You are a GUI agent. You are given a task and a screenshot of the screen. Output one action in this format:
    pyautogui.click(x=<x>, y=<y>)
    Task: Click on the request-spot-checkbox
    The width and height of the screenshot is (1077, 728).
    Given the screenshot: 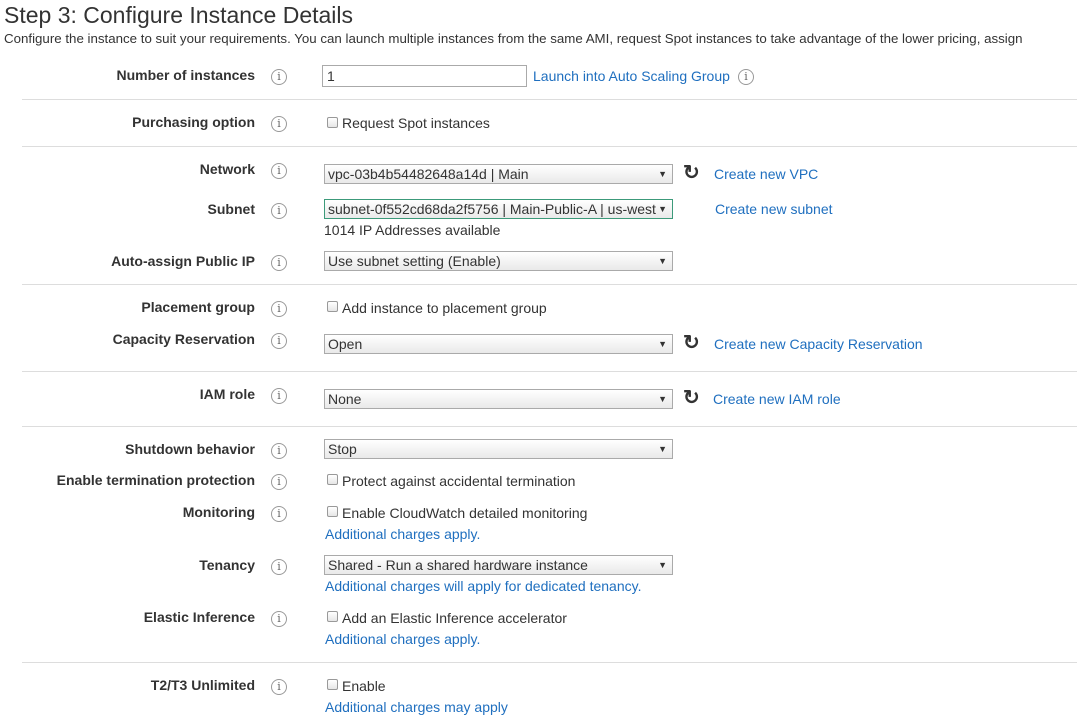 What is the action you would take?
    pyautogui.click(x=332, y=122)
    